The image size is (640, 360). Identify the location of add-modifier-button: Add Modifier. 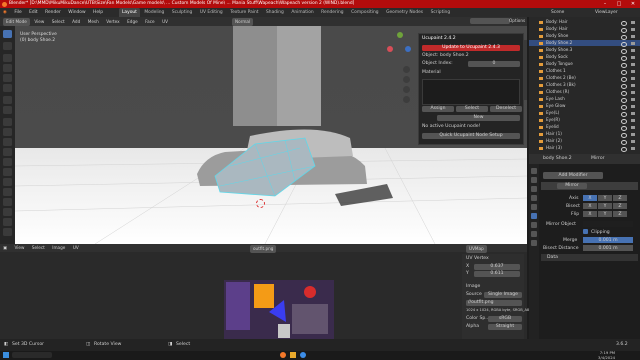
(573, 175).